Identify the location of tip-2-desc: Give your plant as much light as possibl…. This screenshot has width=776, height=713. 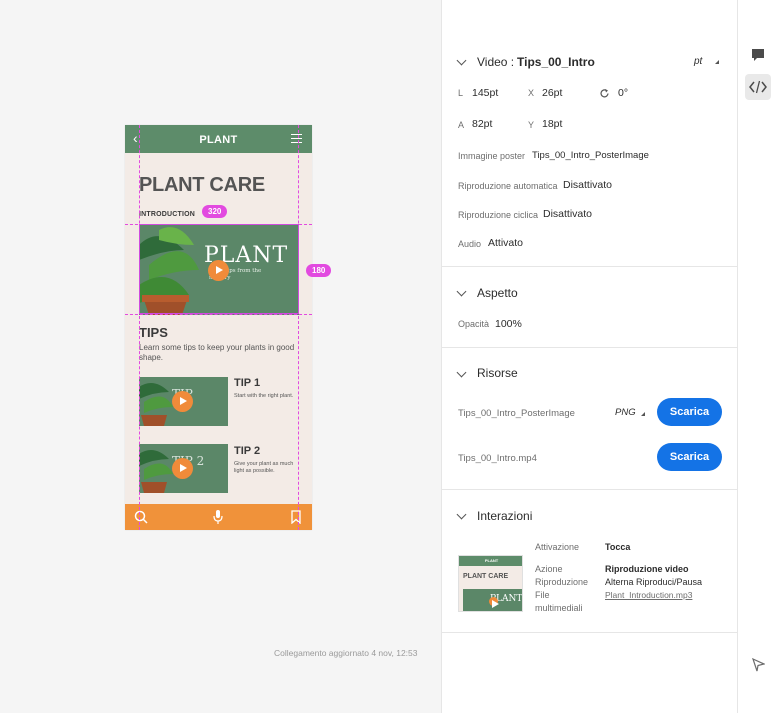
(264, 468).